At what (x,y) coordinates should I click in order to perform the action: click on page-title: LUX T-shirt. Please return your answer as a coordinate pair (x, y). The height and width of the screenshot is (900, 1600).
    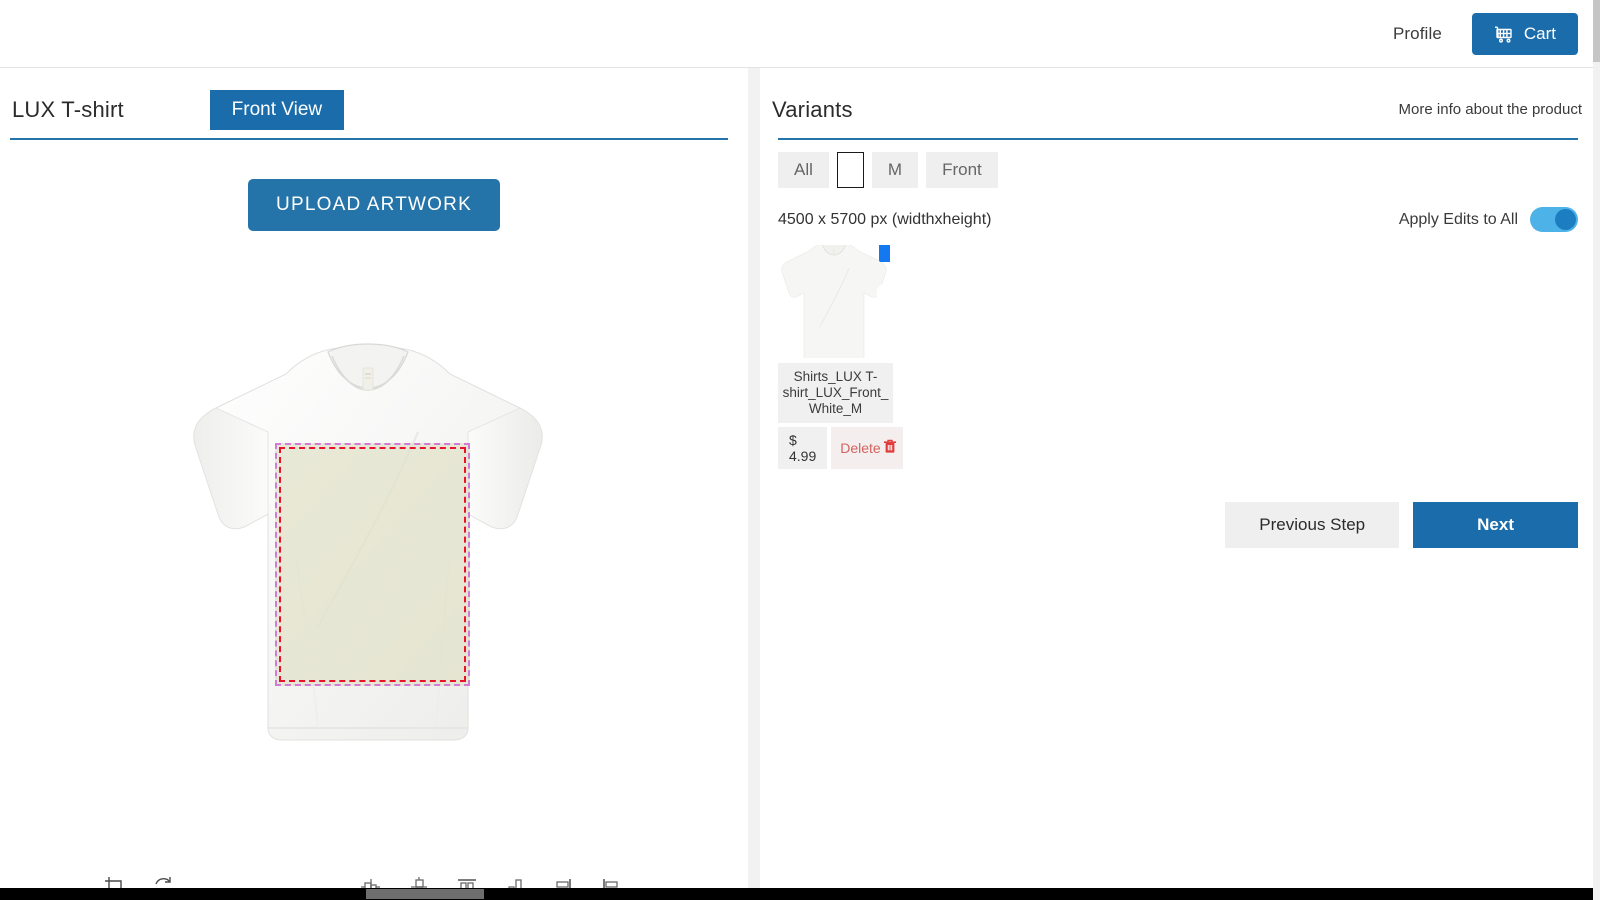
    Looking at the image, I should click on (68, 109).